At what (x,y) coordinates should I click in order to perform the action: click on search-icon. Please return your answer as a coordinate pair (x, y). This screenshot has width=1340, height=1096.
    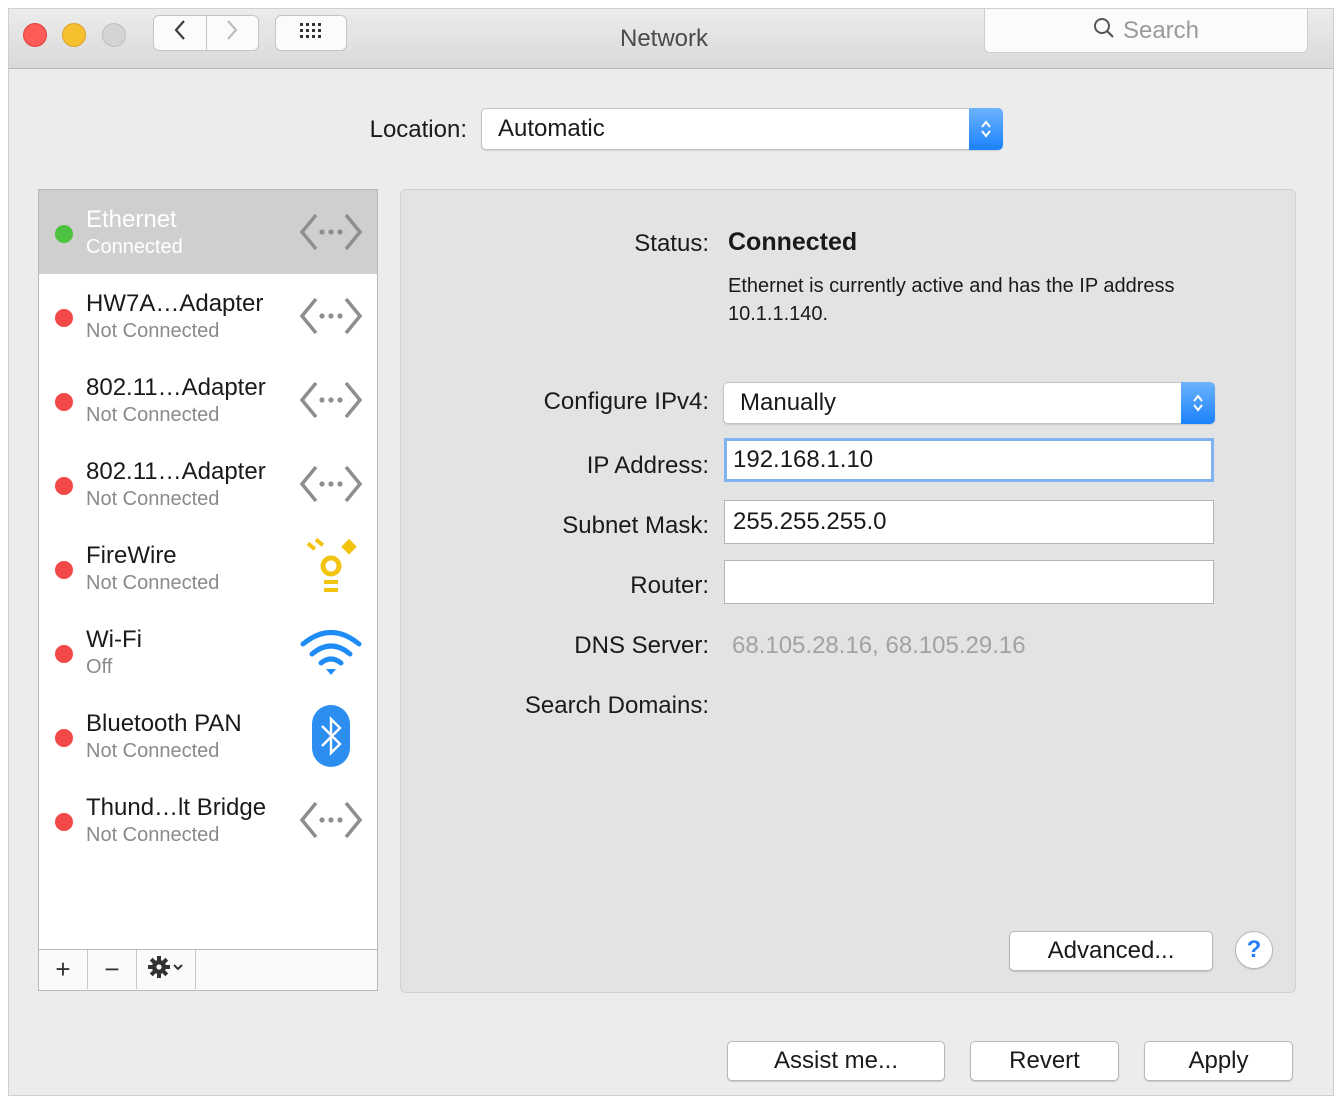
    Looking at the image, I should click on (1104, 30).